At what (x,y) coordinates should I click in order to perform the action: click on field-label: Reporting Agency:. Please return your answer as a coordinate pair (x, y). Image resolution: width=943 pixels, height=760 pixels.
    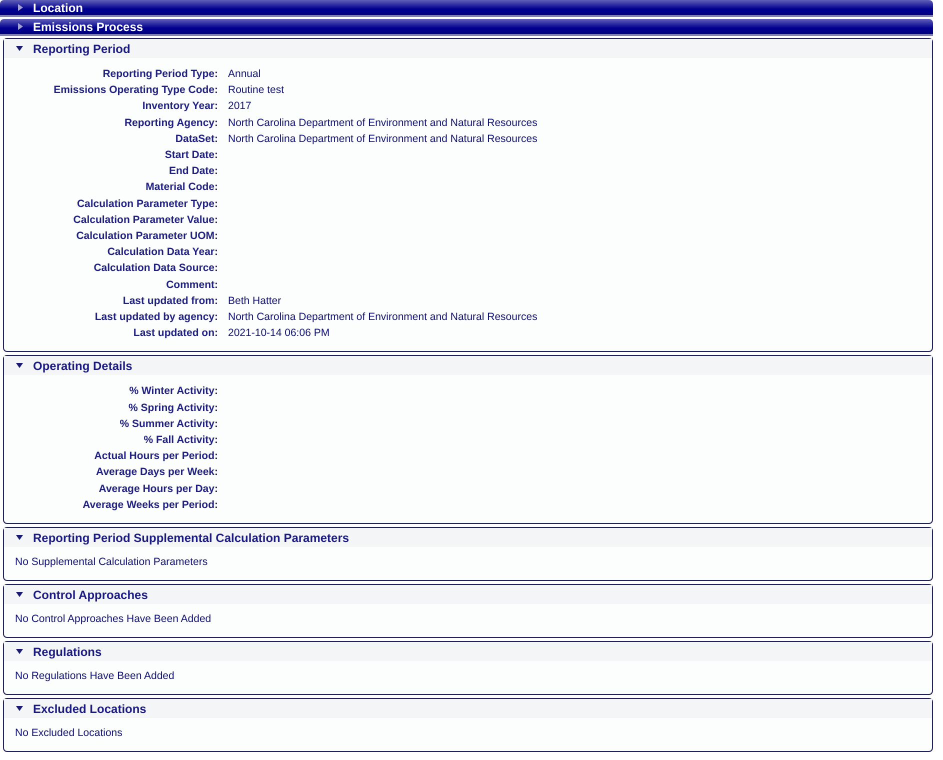
    Looking at the image, I should click on (170, 123).